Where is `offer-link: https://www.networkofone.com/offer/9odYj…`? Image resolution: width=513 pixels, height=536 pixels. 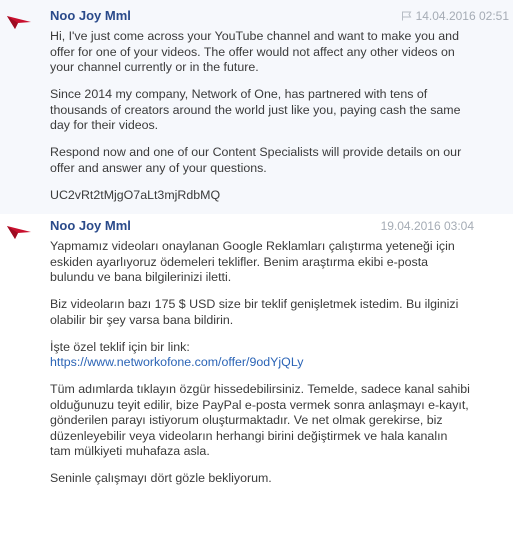
offer-link: https://www.networkofone.com/offer/9odYj… is located at coordinates (176, 362).